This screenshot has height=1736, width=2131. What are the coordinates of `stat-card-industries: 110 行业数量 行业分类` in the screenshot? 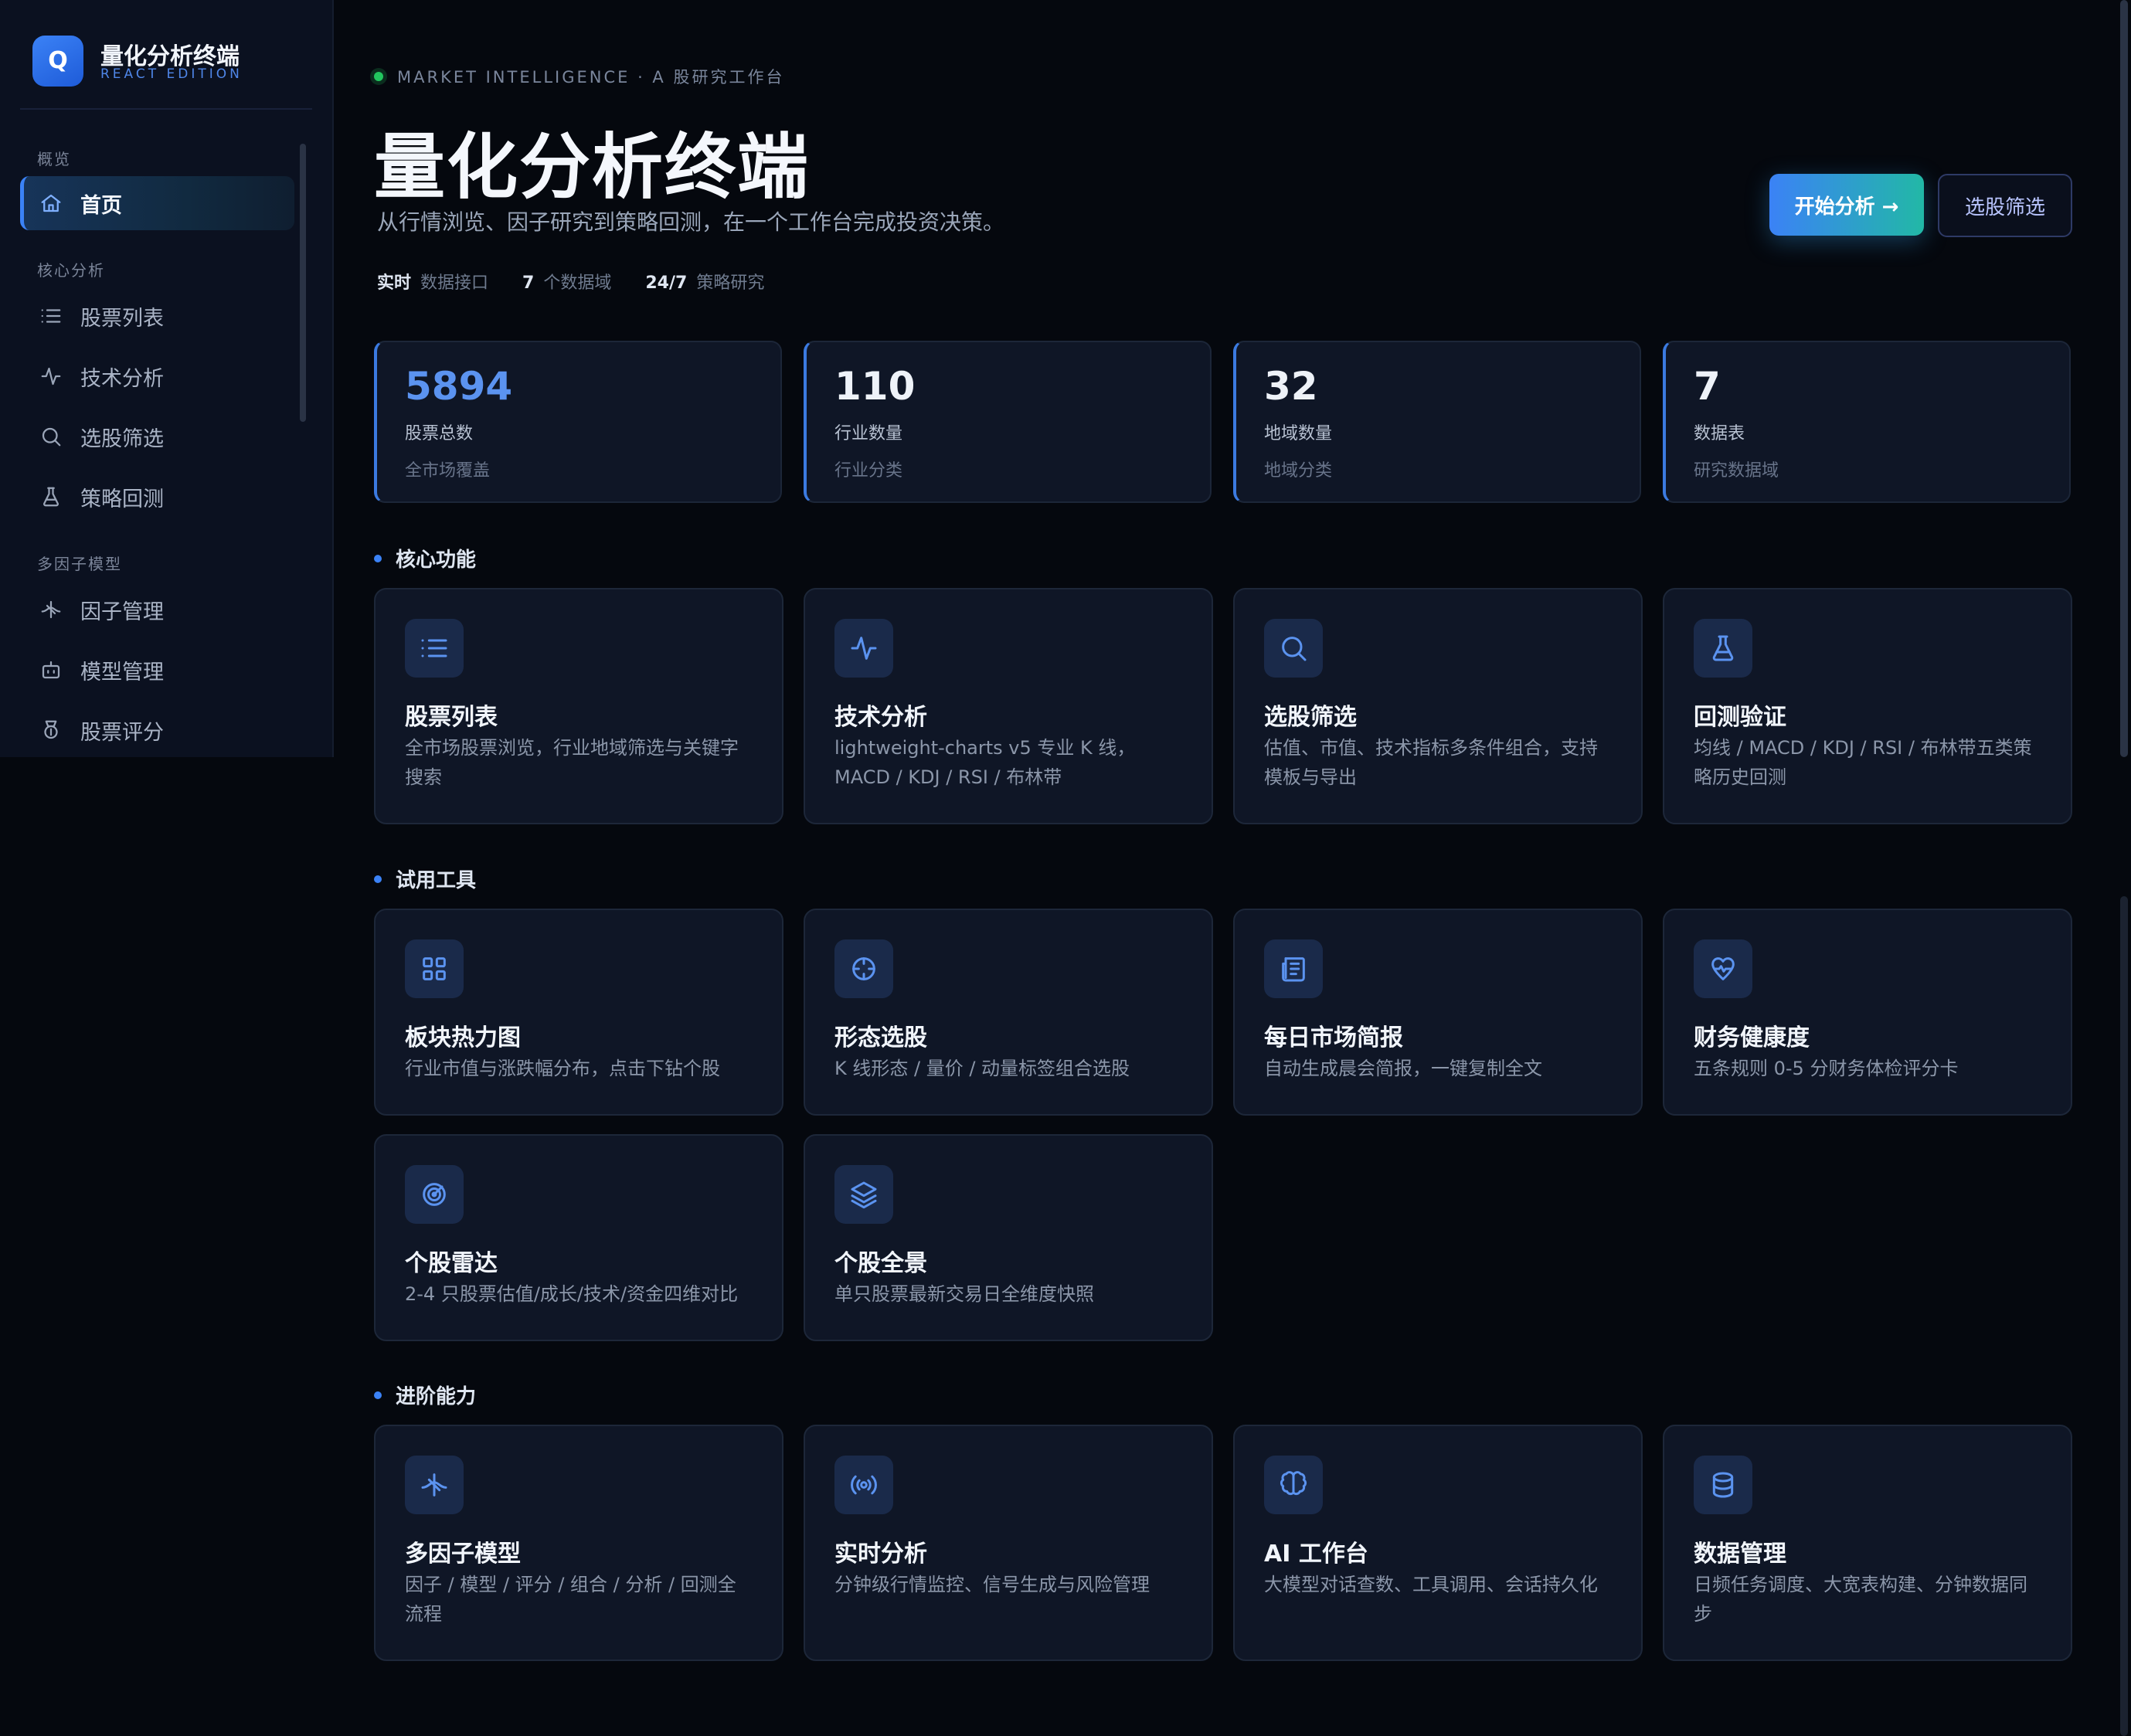 It's located at (1008, 422).